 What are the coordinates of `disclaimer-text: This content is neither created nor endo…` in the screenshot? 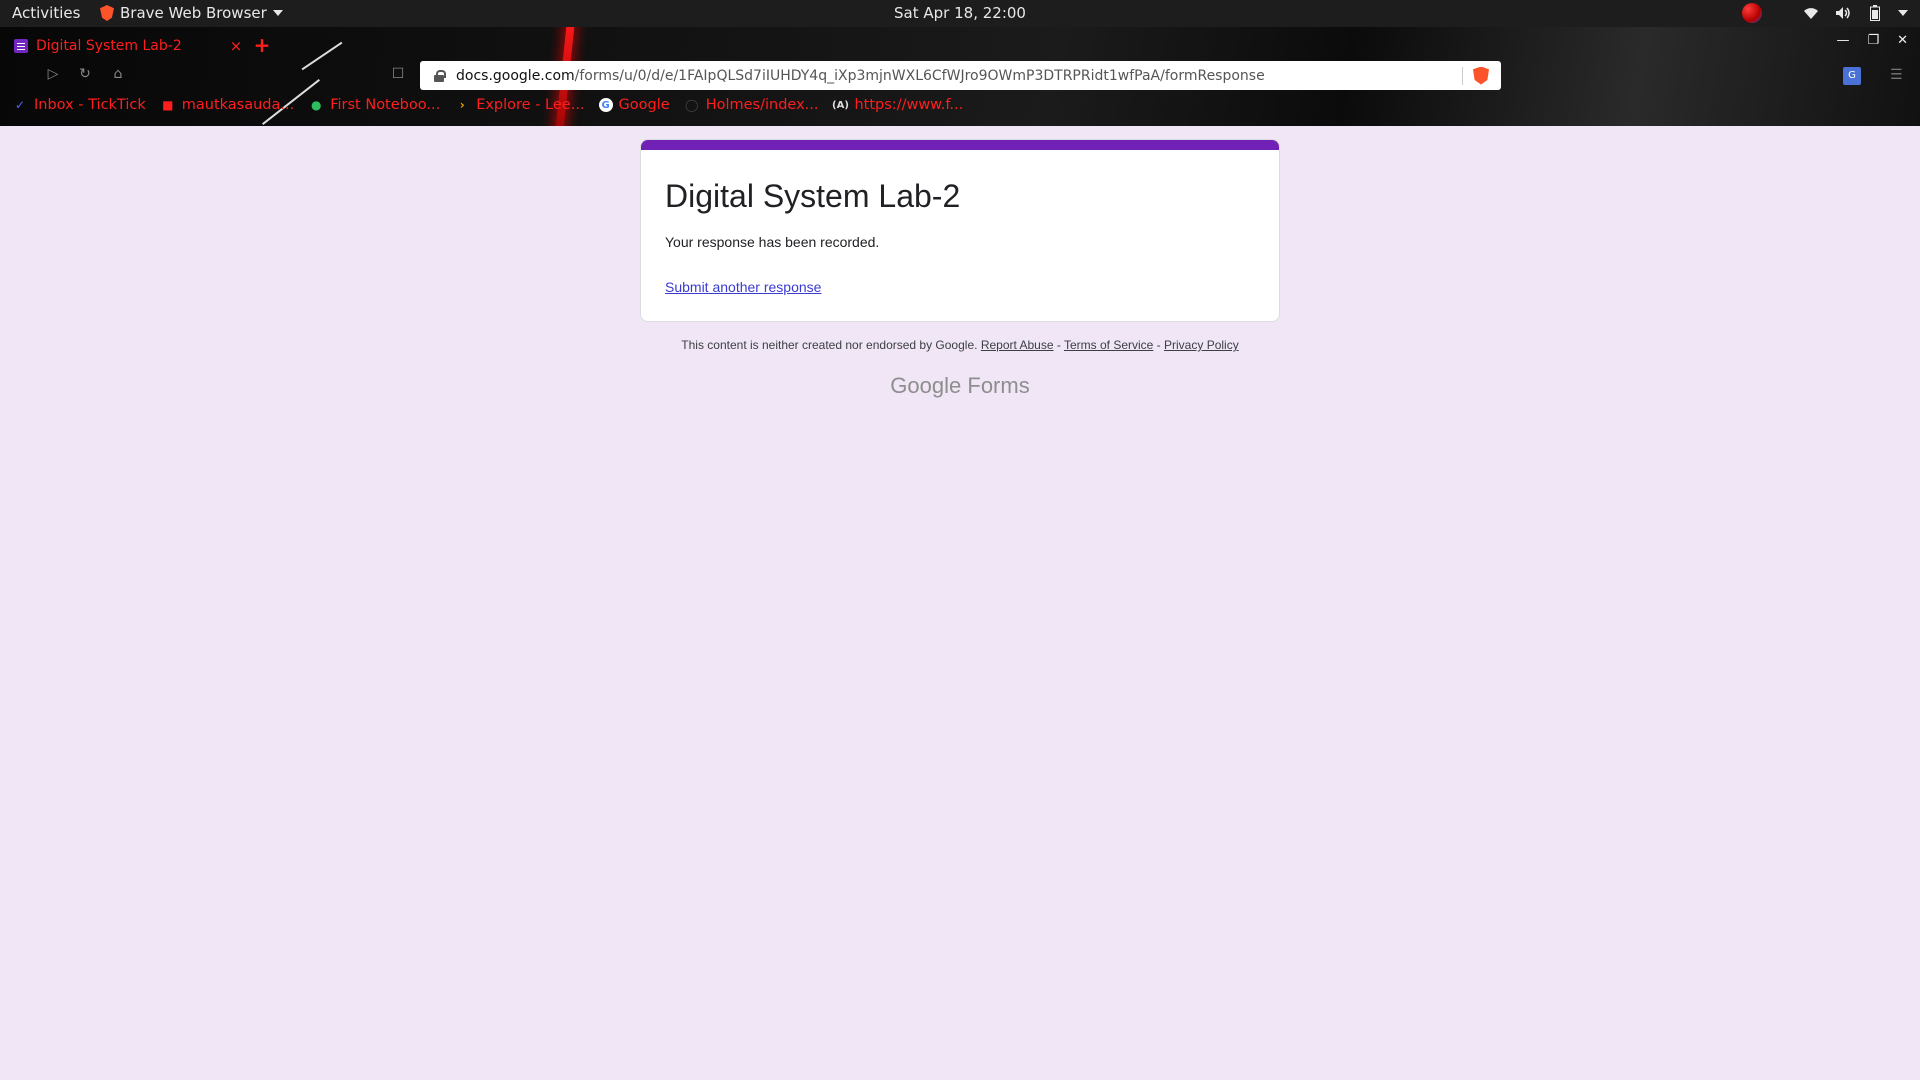 It's located at (829, 345).